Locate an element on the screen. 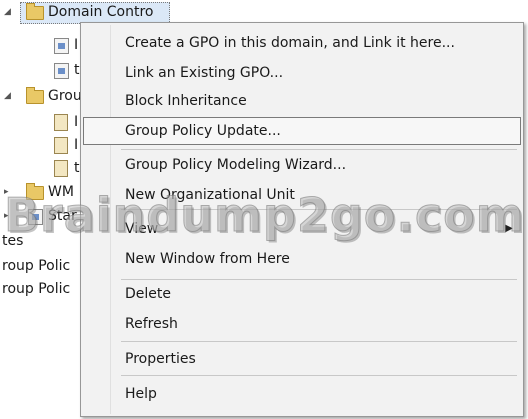 The height and width of the screenshot is (419, 528). menu-item-label: Refresh is located at coordinates (151, 324).